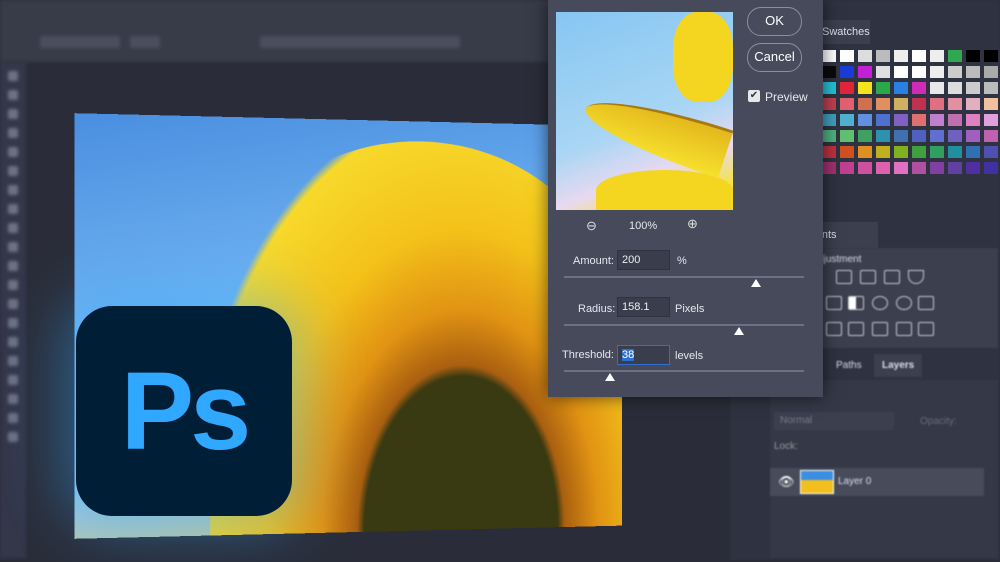 This screenshot has height=562, width=1000. Describe the element at coordinates (910, 112) in the screenshot. I see `swatches-grid` at that location.